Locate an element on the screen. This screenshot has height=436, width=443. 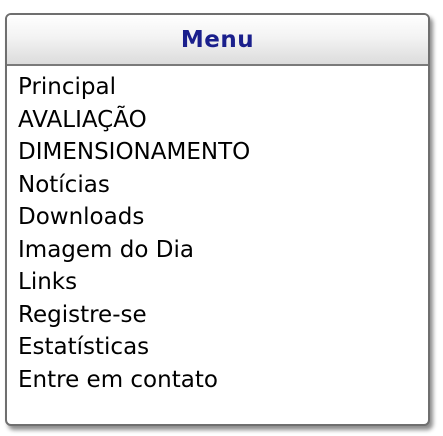
menu-item-links: Links is located at coordinates (223, 282).